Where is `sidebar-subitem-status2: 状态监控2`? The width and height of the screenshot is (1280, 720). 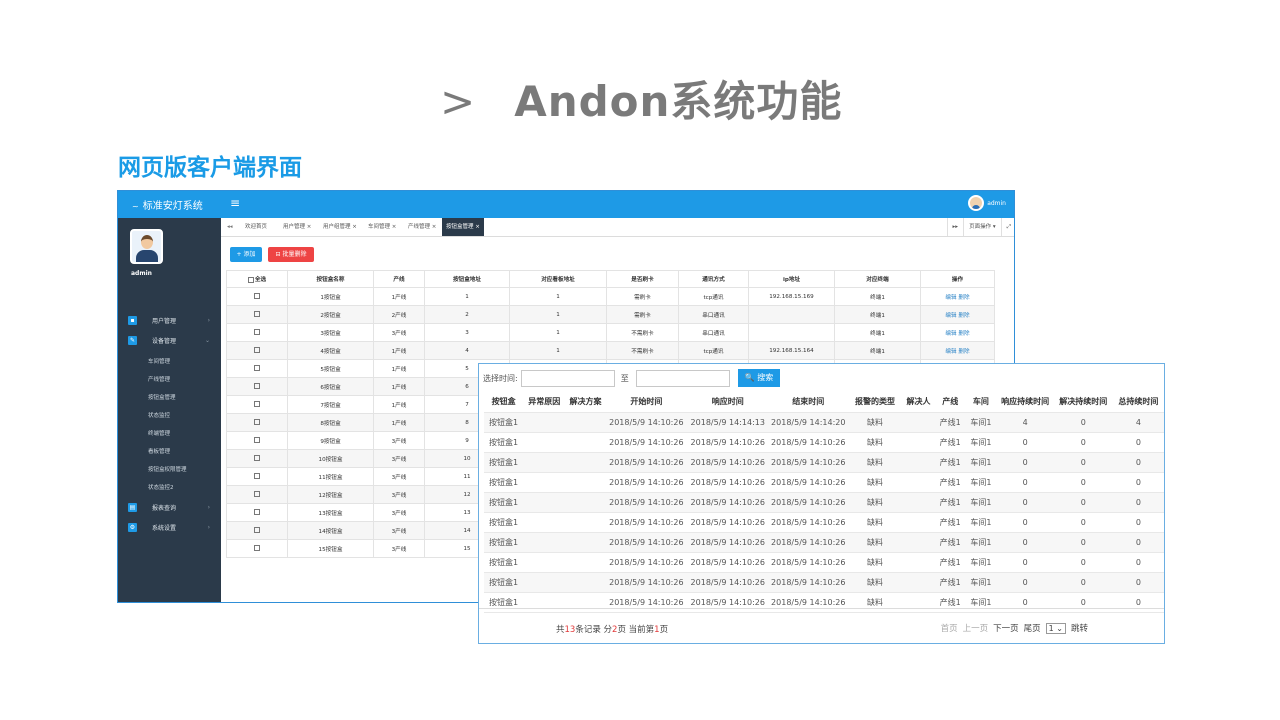 sidebar-subitem-status2: 状态监控2 is located at coordinates (161, 487).